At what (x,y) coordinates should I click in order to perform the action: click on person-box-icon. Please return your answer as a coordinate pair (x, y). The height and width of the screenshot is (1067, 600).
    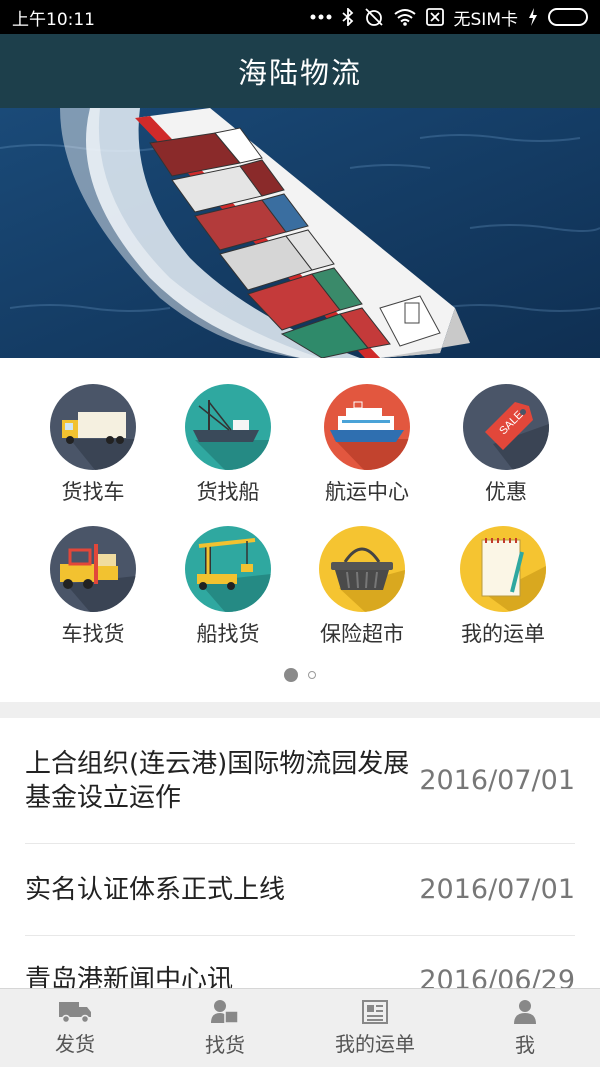
    Looking at the image, I should click on (225, 1011).